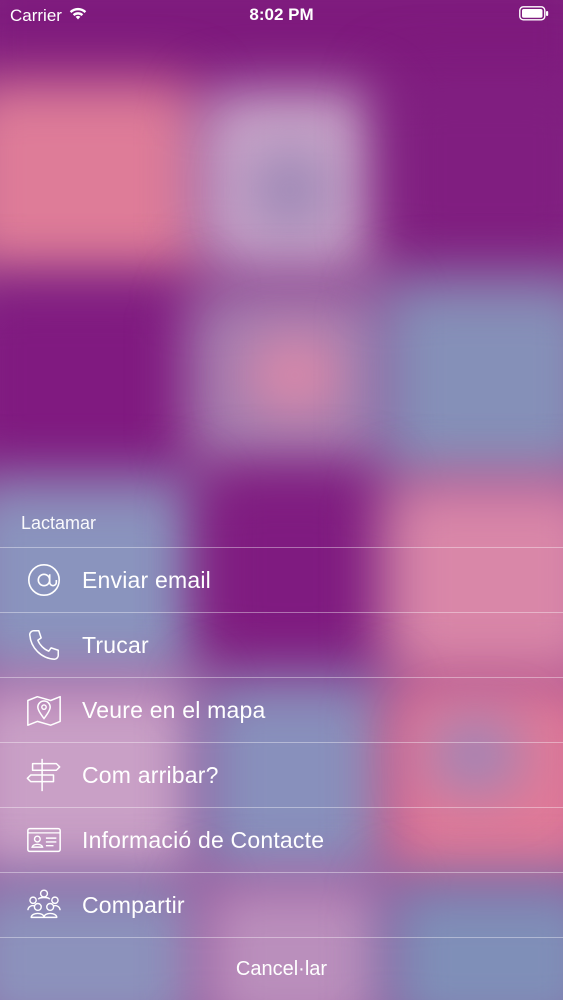  I want to click on action-contact-info: Informació de Contacte, so click(281, 840).